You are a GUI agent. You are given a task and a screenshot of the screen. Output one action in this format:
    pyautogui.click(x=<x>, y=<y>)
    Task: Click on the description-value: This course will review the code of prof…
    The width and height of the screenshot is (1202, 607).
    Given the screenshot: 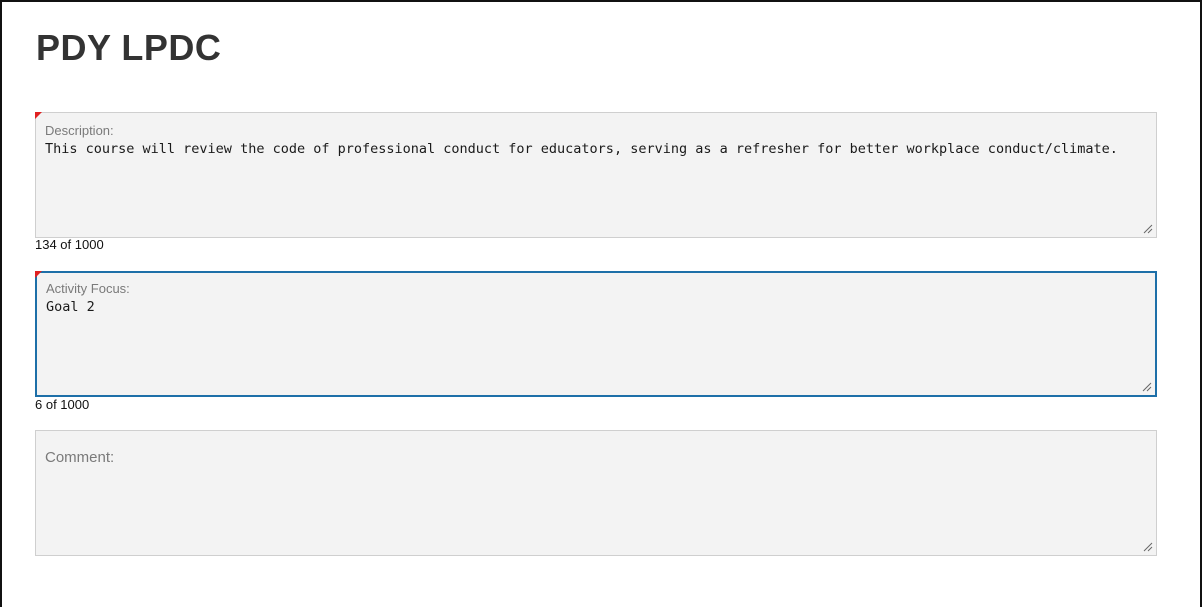 What is the action you would take?
    pyautogui.click(x=585, y=149)
    